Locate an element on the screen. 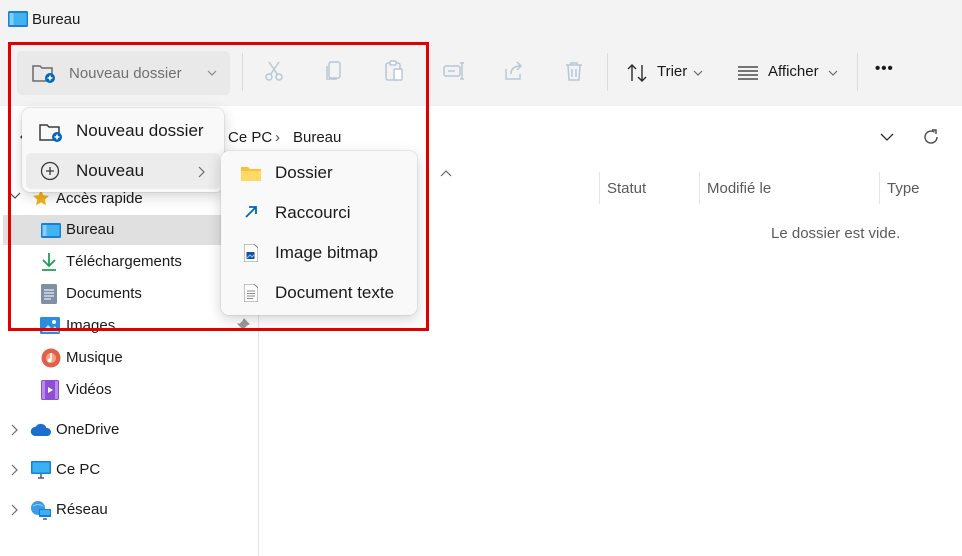  sidebar-item-label: Vidéos is located at coordinates (89, 389).